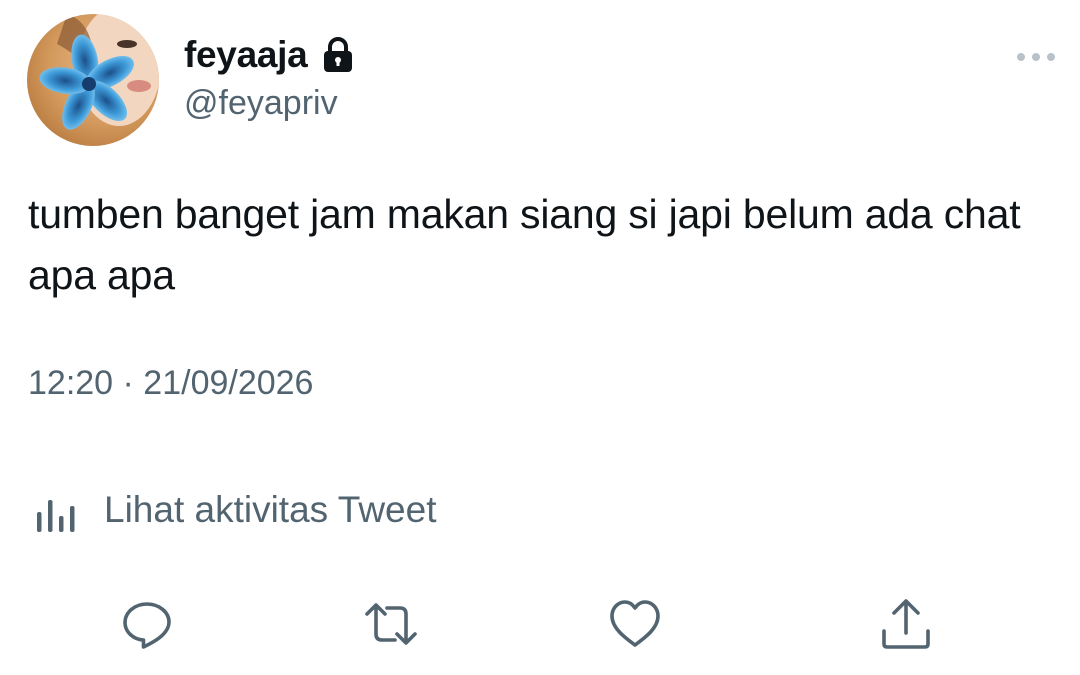 The height and width of the screenshot is (675, 1080). I want to click on retweet-button, so click(391, 624).